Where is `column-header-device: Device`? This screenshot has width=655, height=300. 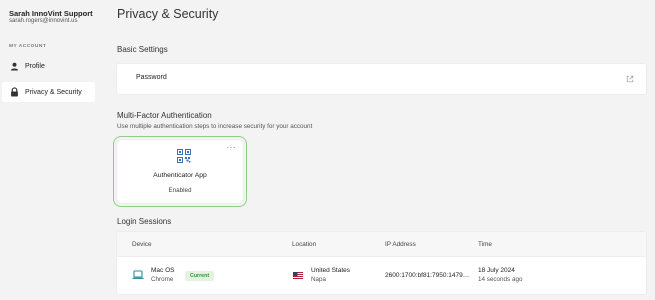 column-header-device: Device is located at coordinates (142, 244).